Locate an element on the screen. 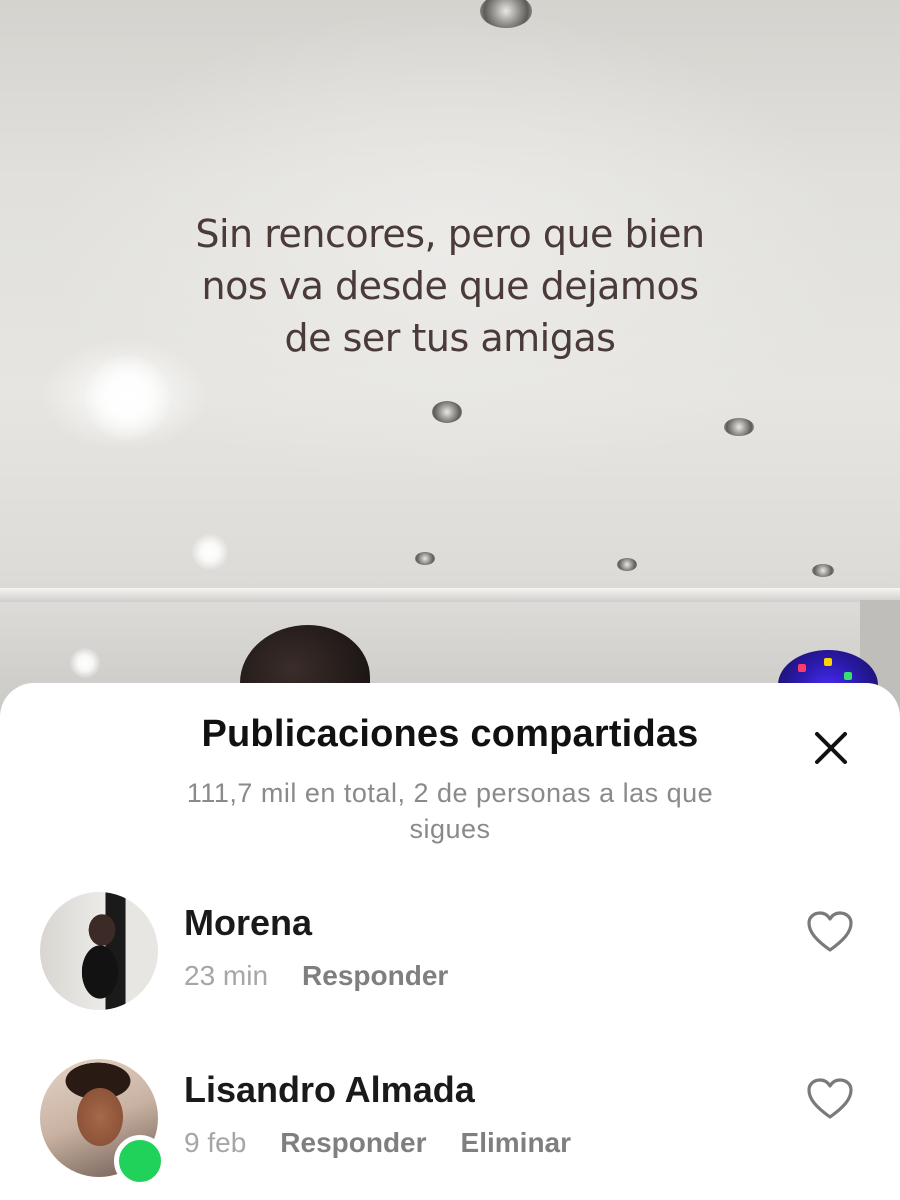  ceiling-step is located at coordinates (450, 595).